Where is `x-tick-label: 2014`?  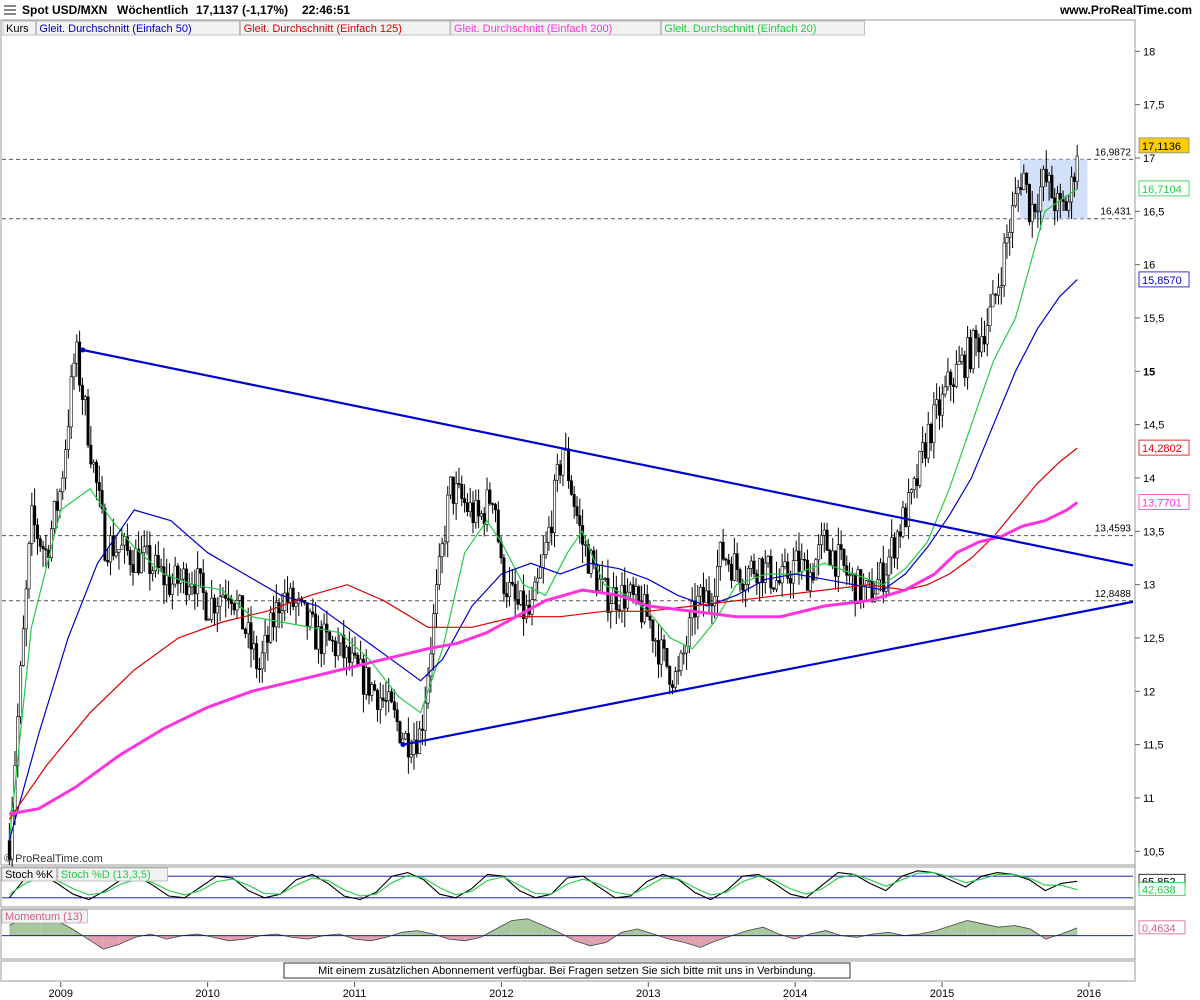 x-tick-label: 2014 is located at coordinates (795, 994).